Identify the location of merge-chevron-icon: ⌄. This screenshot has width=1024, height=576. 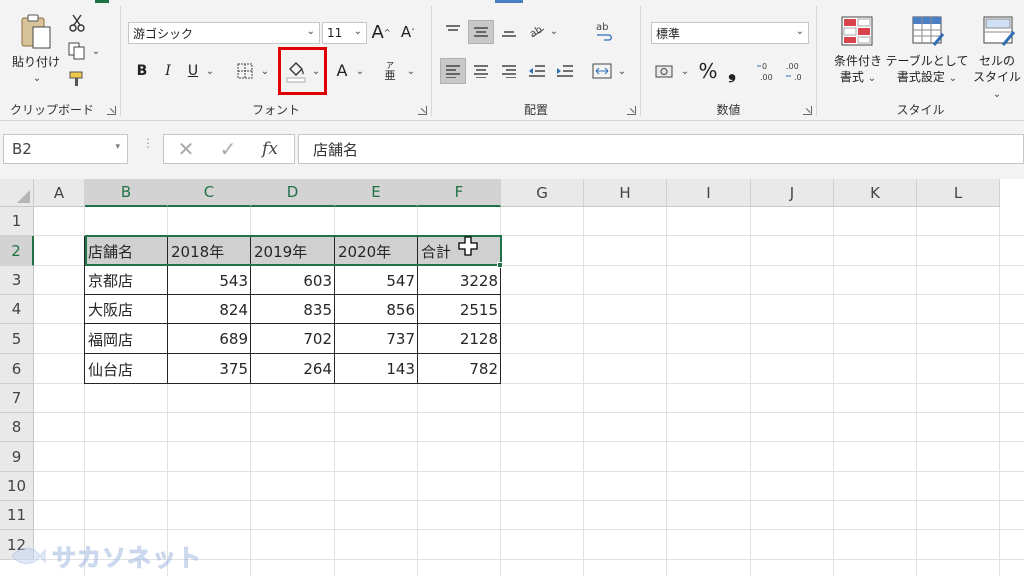
(622, 71).